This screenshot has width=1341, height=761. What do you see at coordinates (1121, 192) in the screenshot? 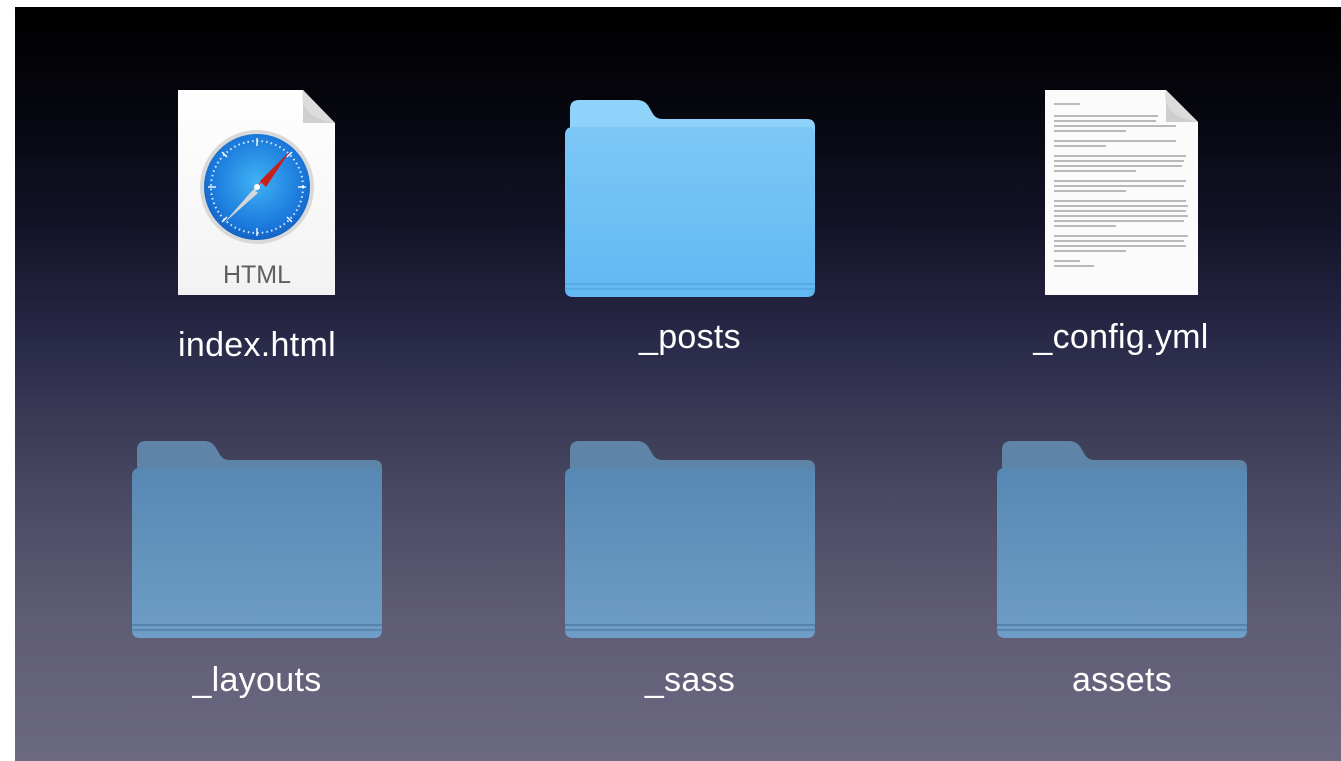
I see `text-file-icon` at bounding box center [1121, 192].